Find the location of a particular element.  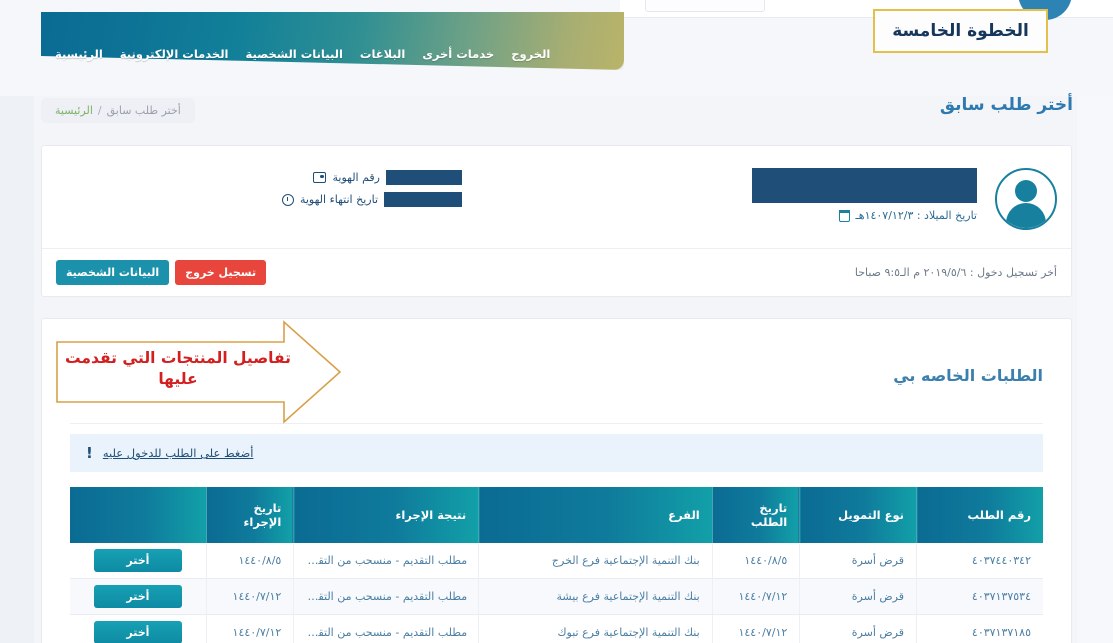

avatar is located at coordinates (1026, 199).